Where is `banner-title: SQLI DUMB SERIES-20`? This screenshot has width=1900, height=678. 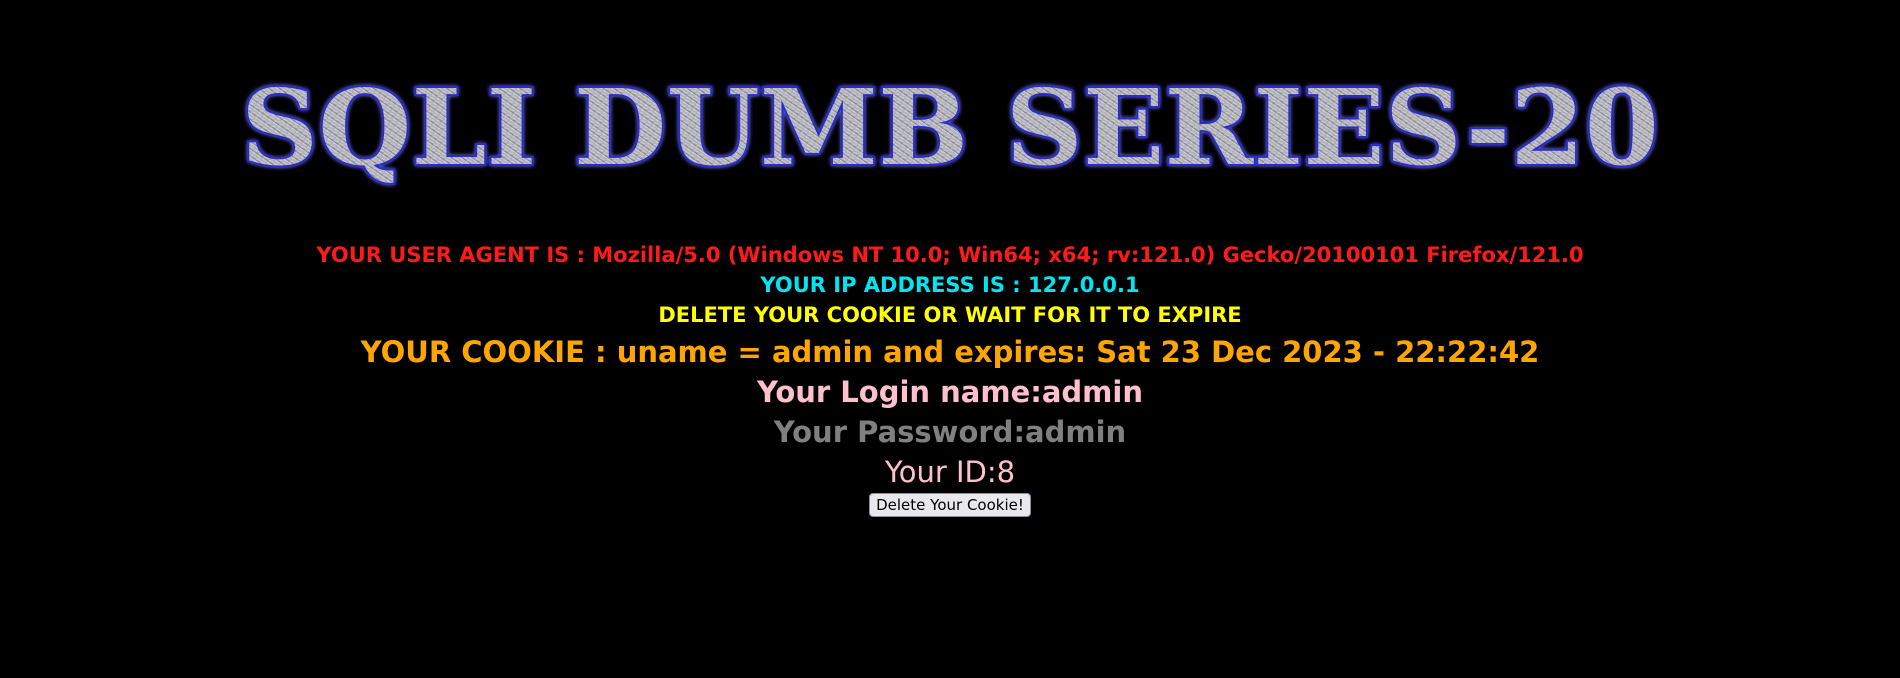 banner-title: SQLI DUMB SERIES-20 is located at coordinates (950, 127).